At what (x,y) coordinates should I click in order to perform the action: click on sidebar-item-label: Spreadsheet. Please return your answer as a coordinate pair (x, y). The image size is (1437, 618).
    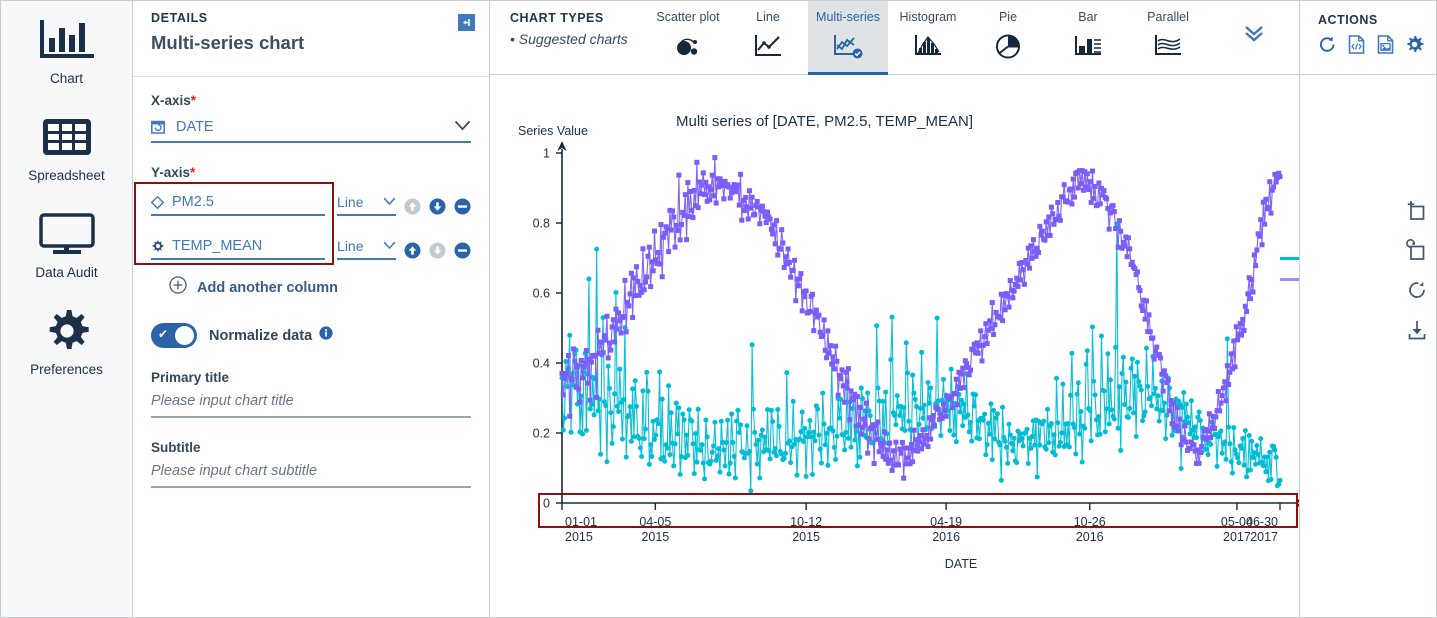
    Looking at the image, I should click on (66, 175).